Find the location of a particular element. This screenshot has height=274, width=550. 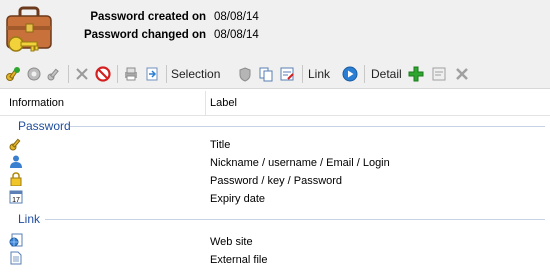

column-divider is located at coordinates (205, 103).